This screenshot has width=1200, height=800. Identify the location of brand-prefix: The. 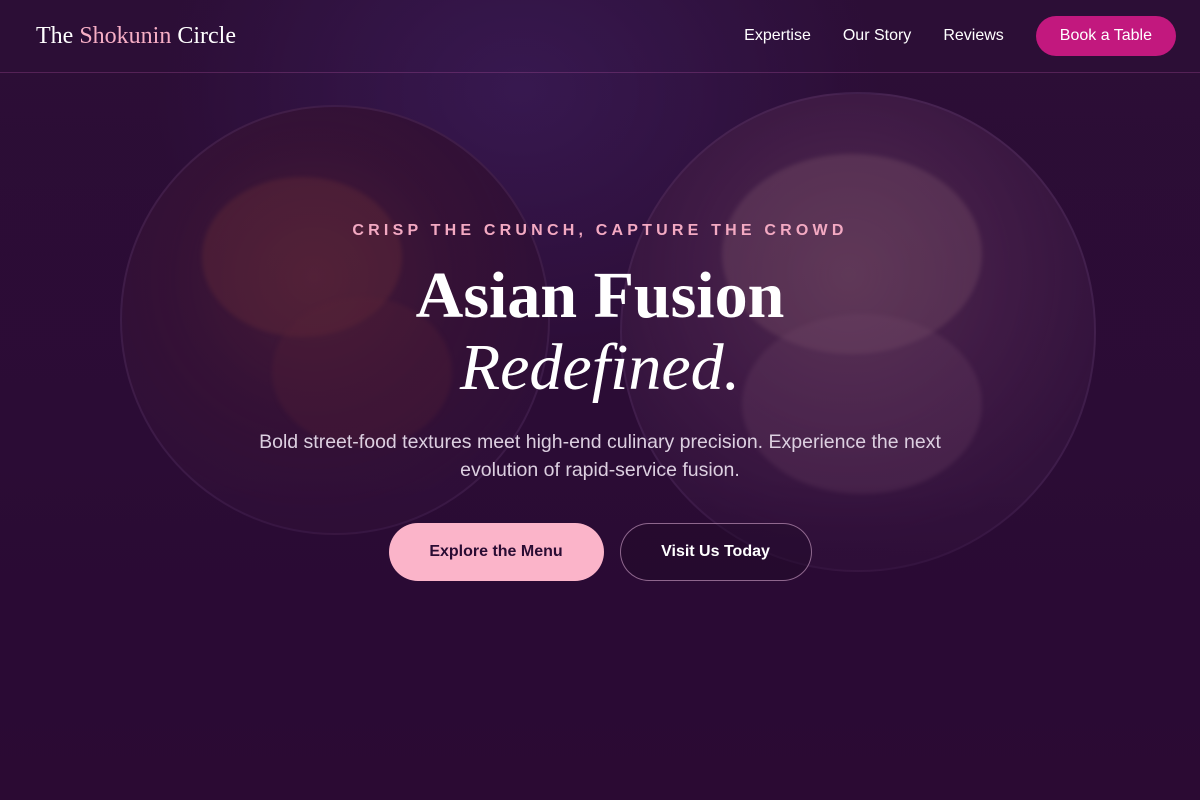
(58, 35).